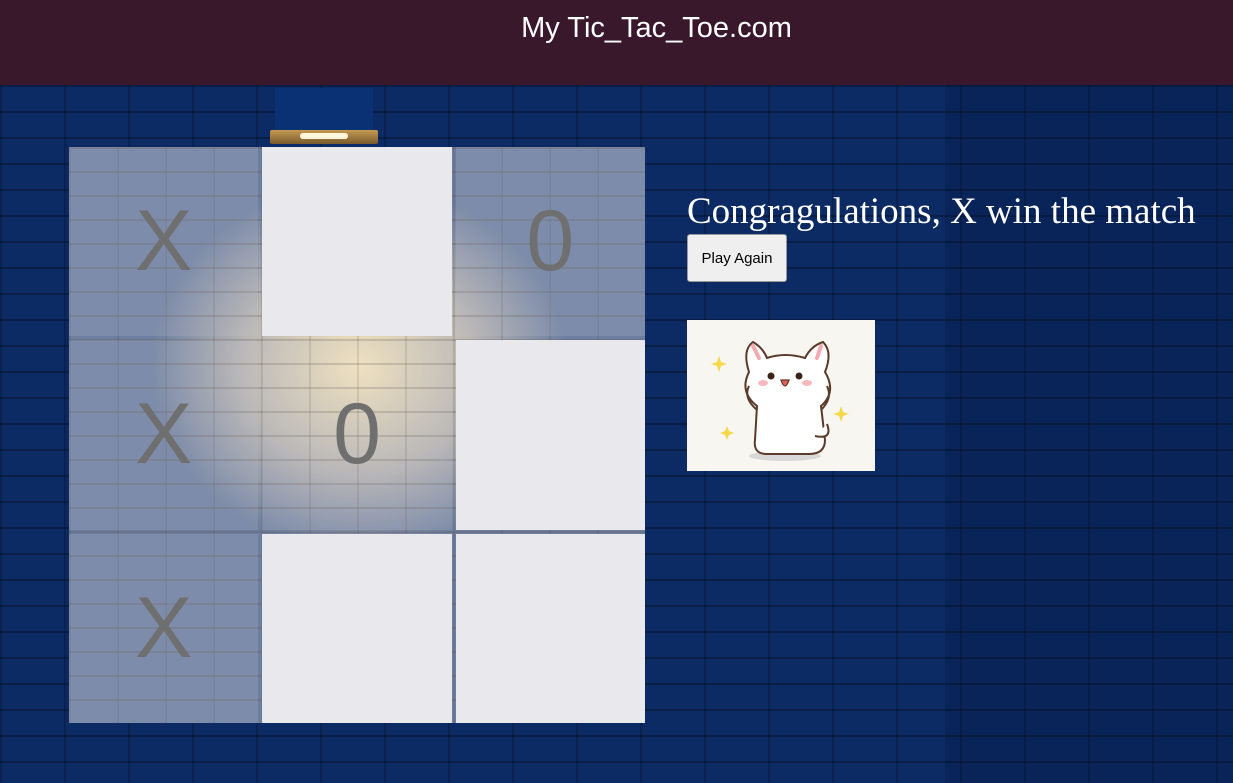 Image resolution: width=1233 pixels, height=783 pixels. Describe the element at coordinates (324, 117) in the screenshot. I see `lamp-icon` at that location.